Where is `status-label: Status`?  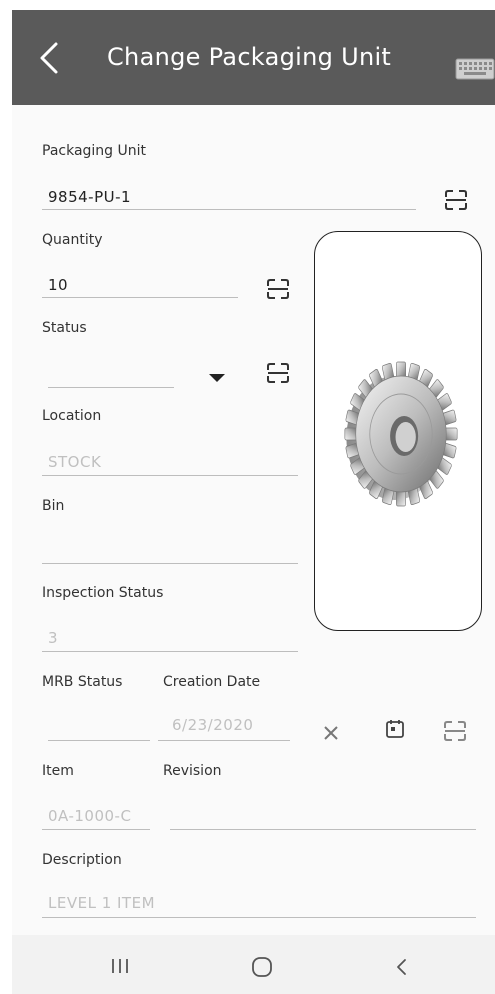
status-label: Status is located at coordinates (64, 328).